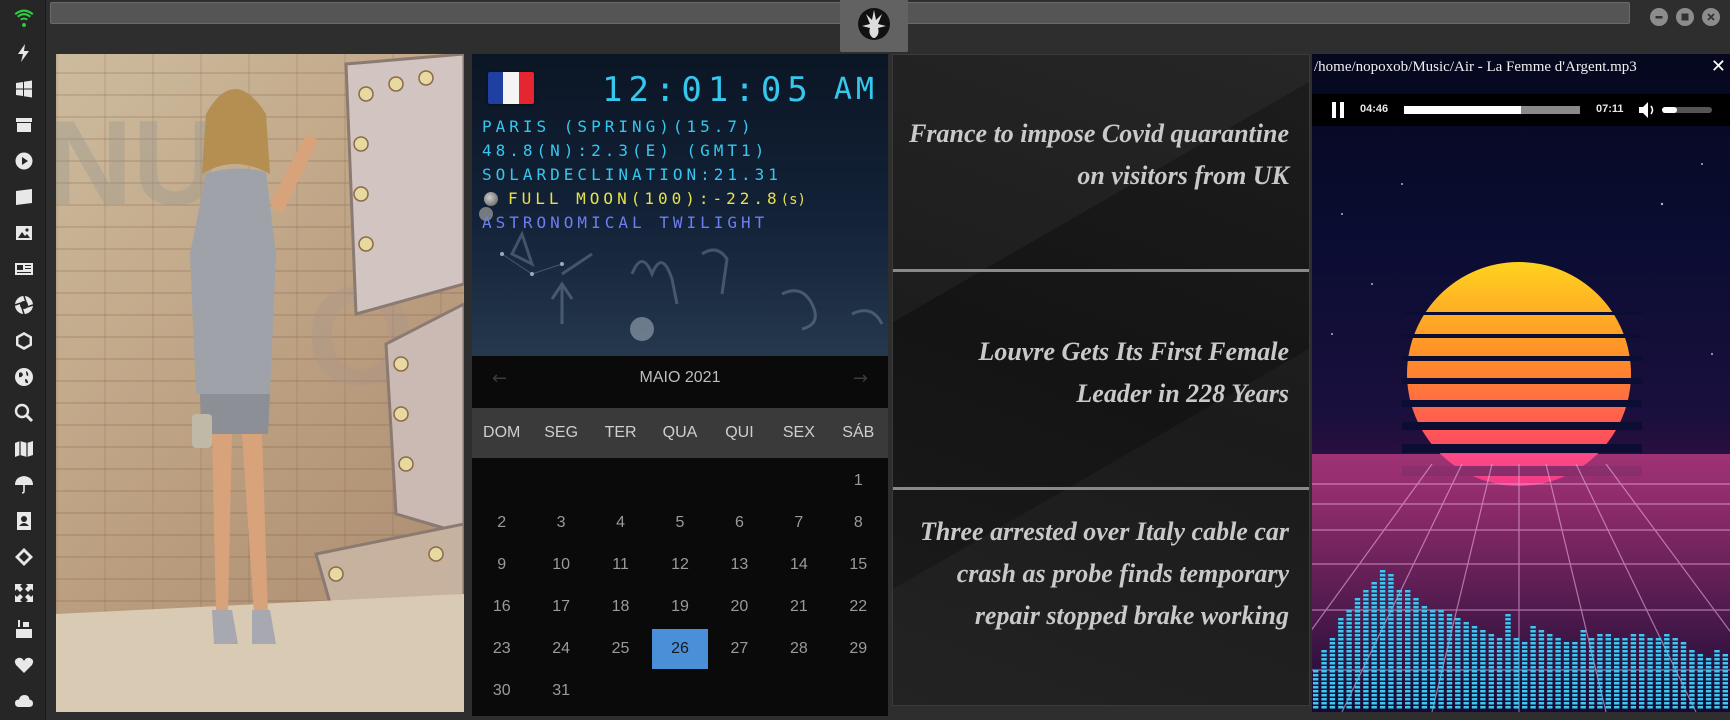  Describe the element at coordinates (560, 523) in the screenshot. I see `calendar-day: 3` at that location.